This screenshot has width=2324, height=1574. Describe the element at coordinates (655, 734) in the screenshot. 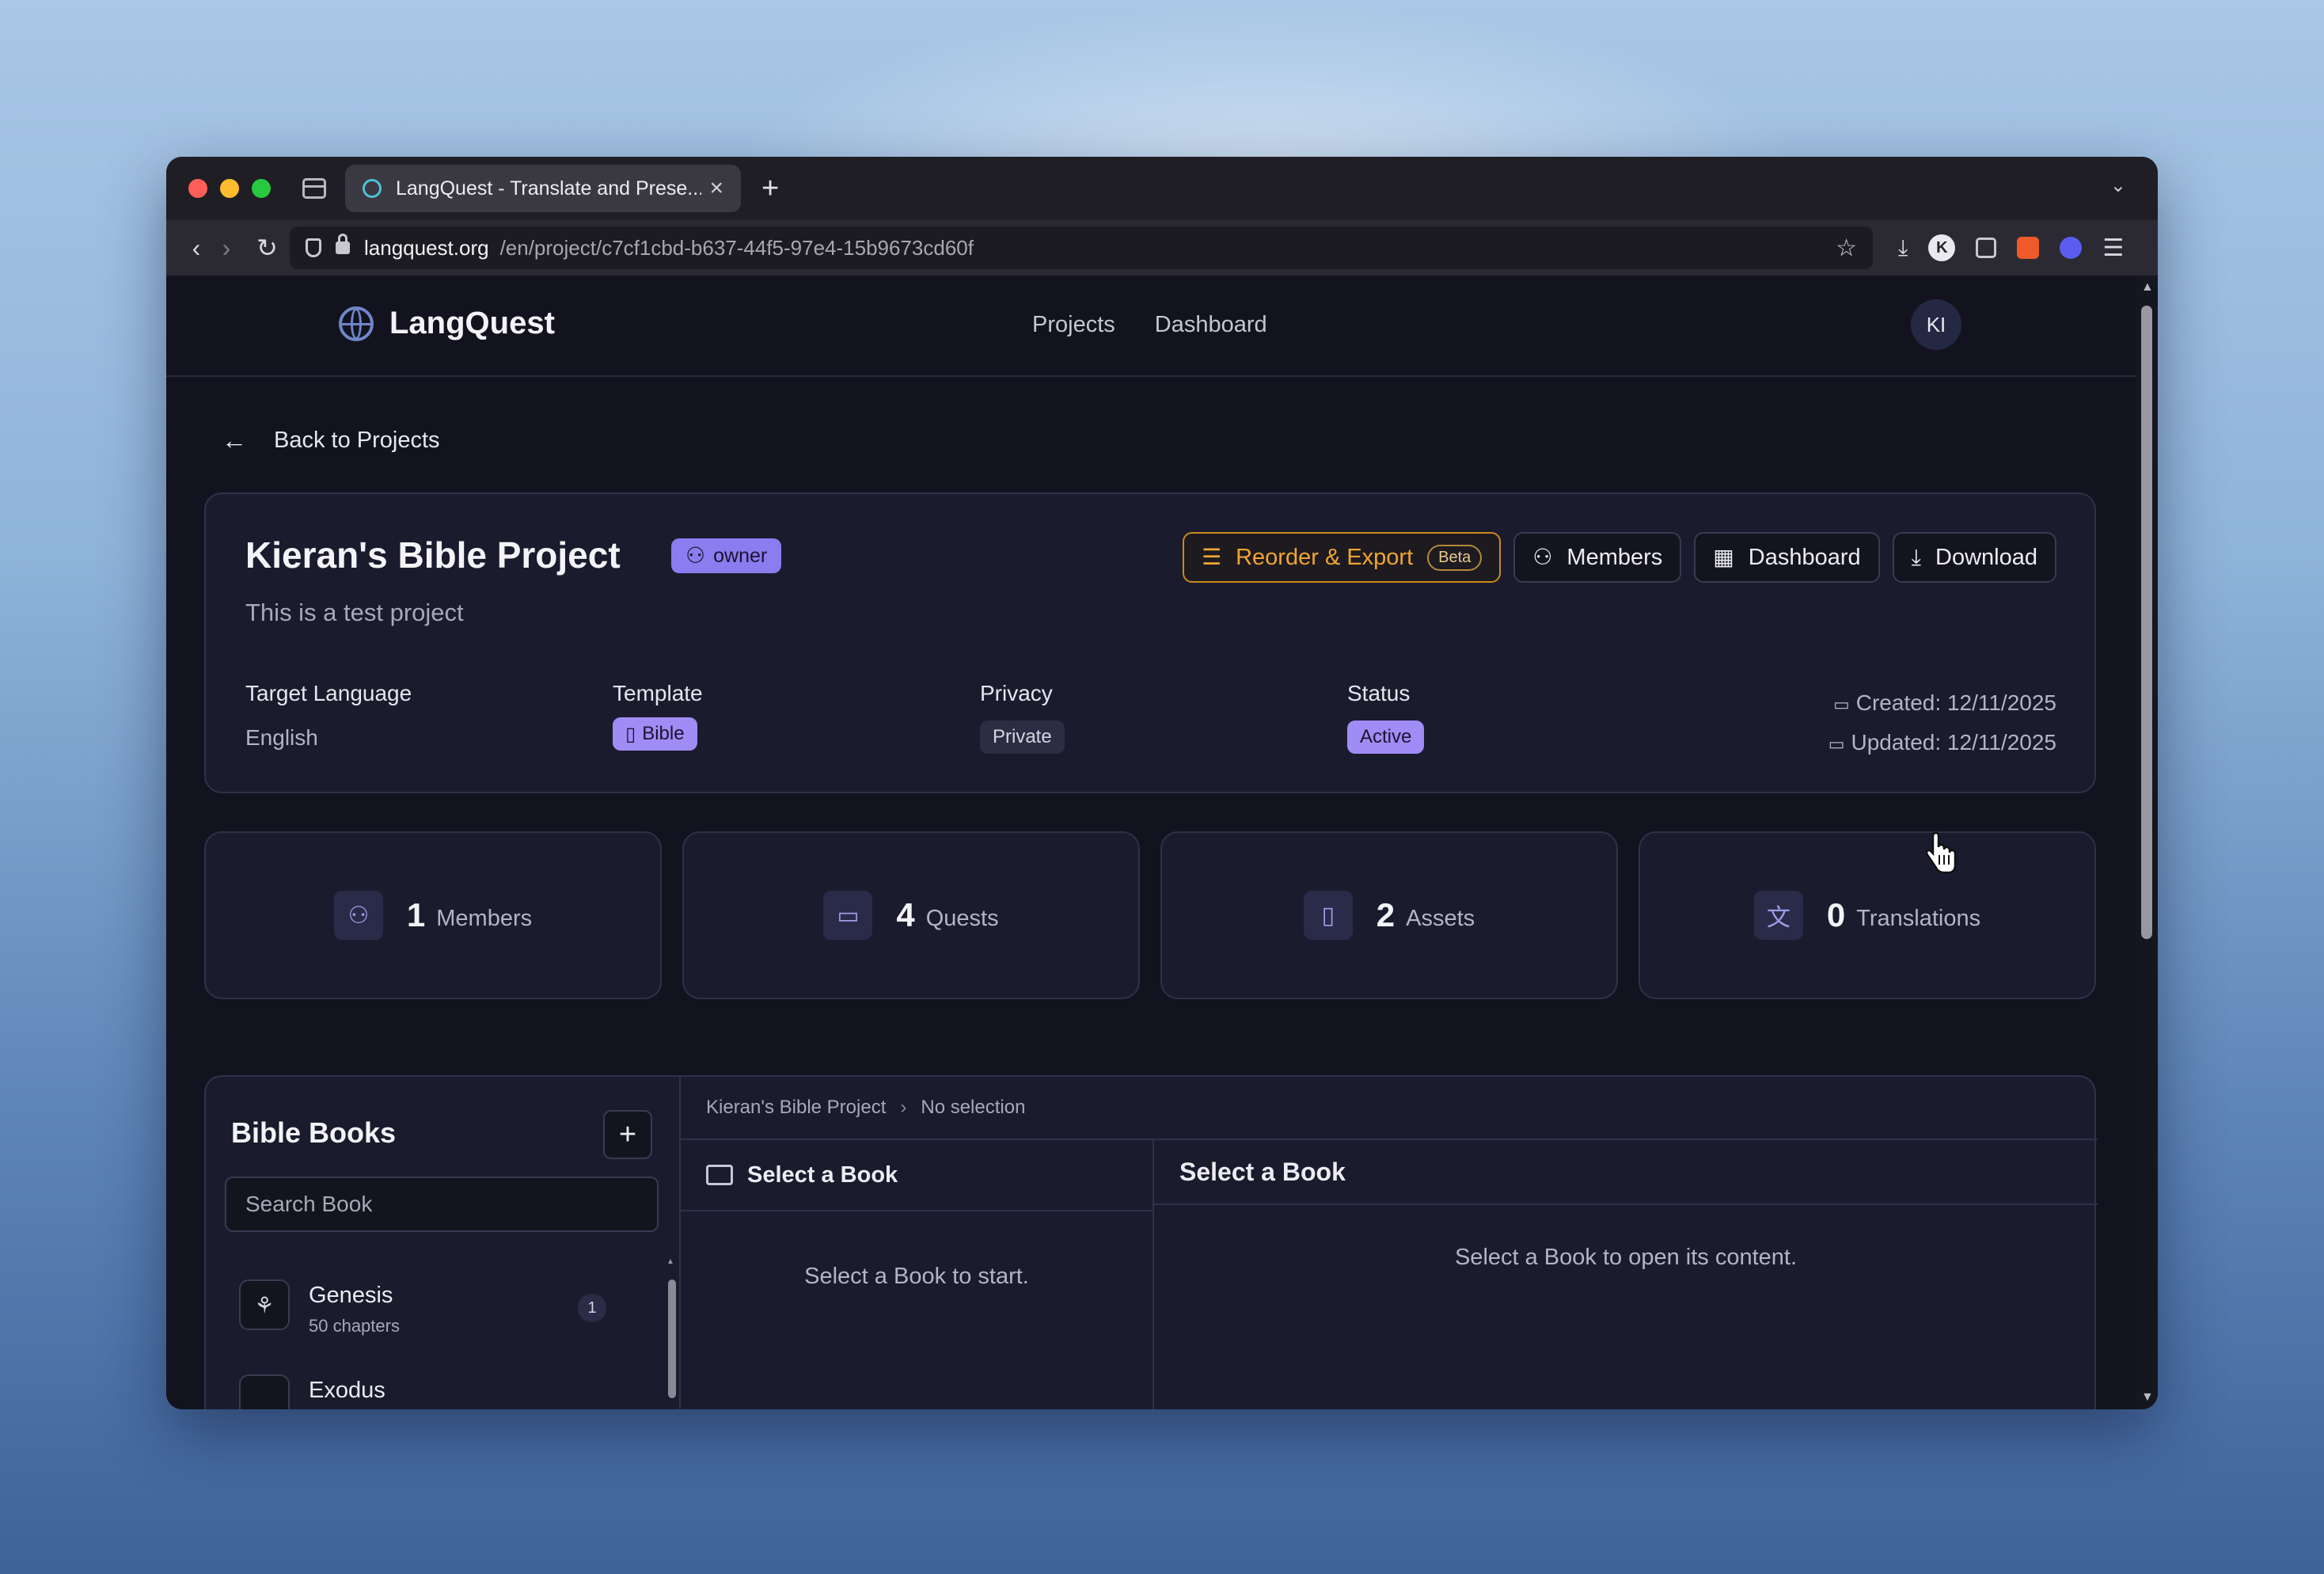

I see `template-badge: ▯ Bible` at that location.